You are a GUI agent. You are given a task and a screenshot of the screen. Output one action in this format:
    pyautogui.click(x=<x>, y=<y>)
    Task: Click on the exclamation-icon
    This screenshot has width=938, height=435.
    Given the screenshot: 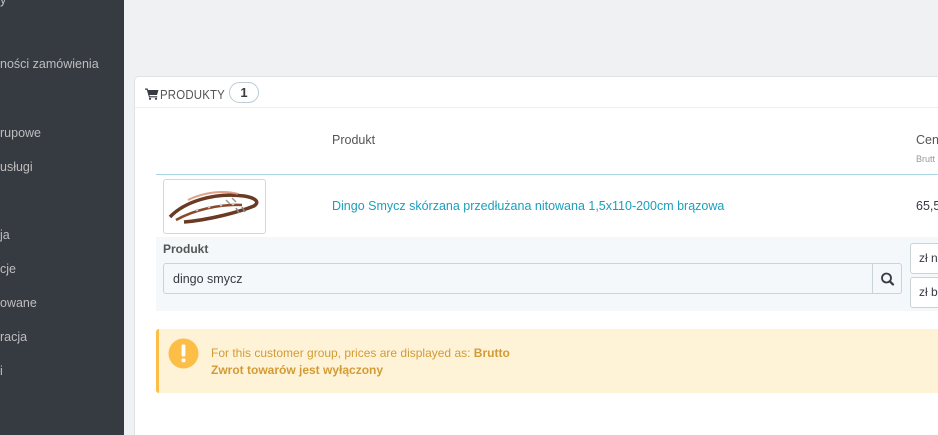 What is the action you would take?
    pyautogui.click(x=183, y=353)
    